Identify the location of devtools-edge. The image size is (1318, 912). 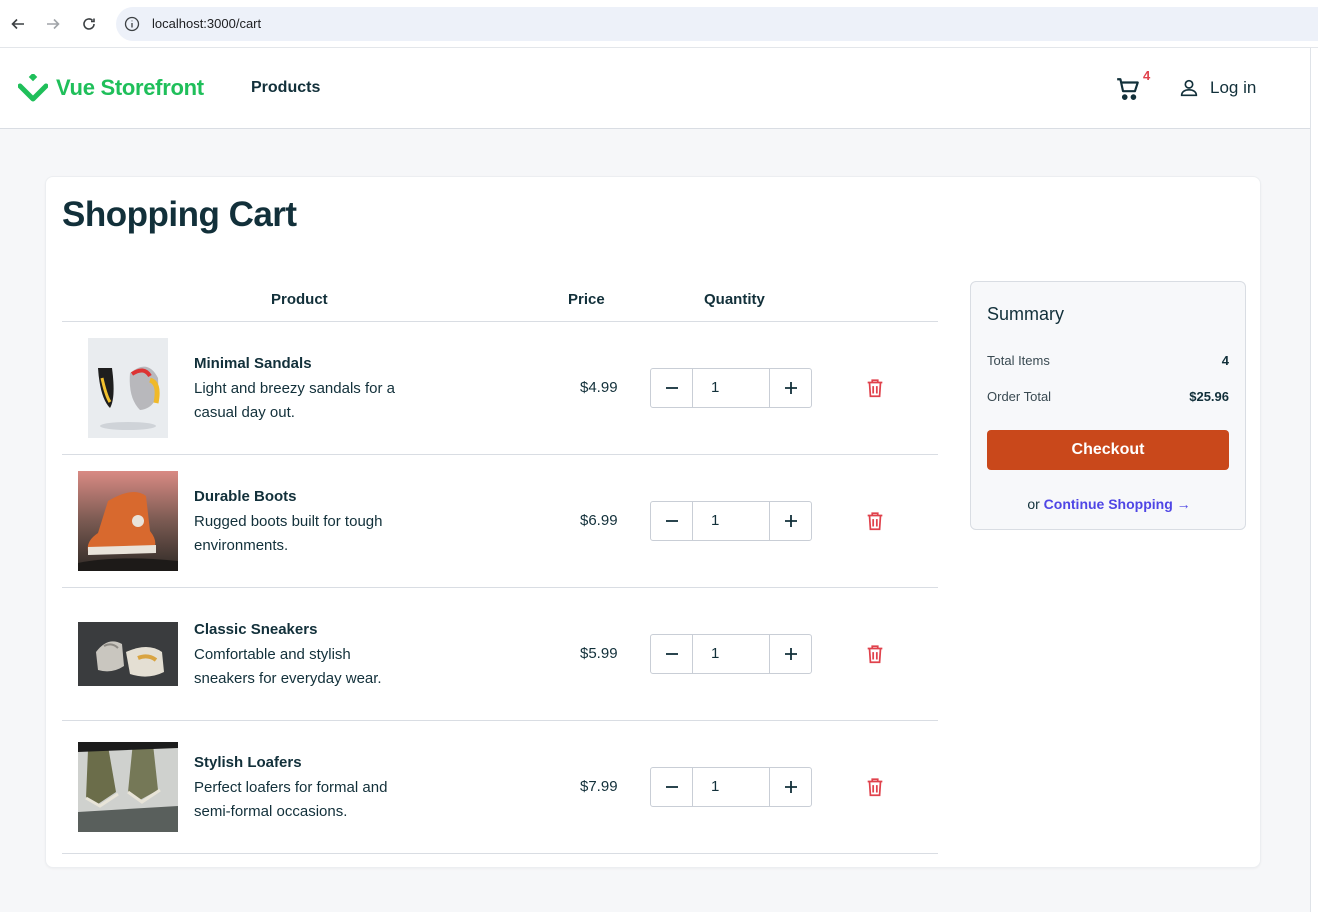
(1314, 480).